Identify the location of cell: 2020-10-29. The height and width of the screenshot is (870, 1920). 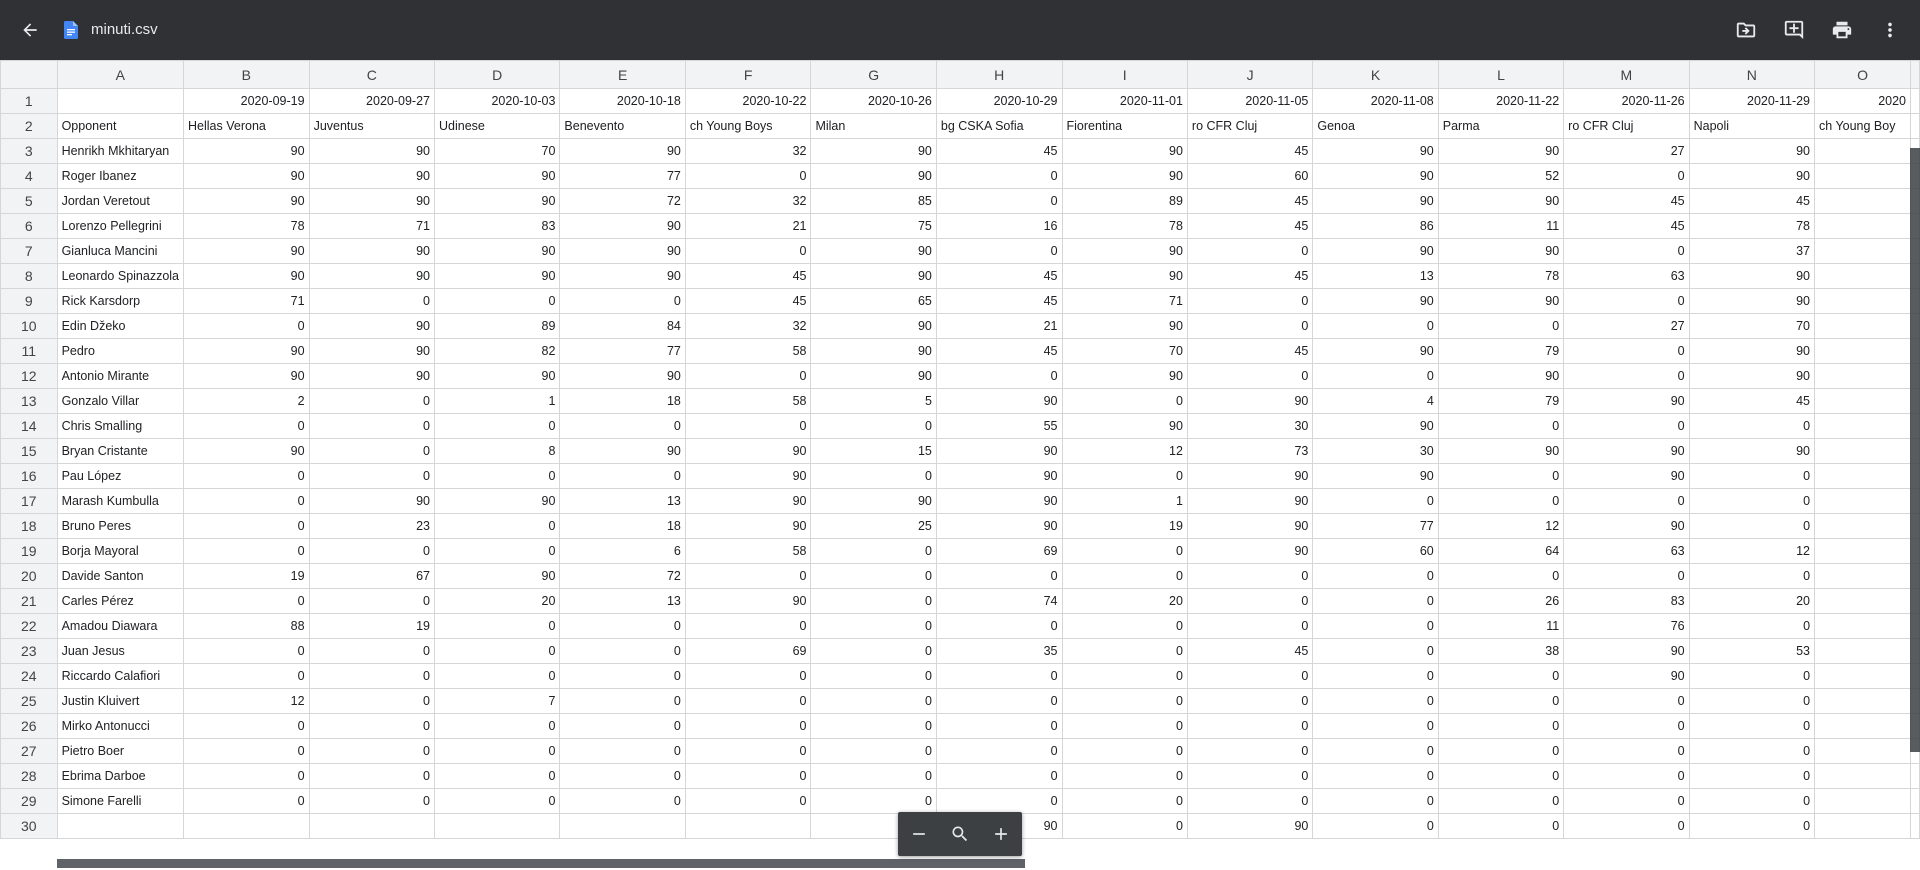
(999, 101).